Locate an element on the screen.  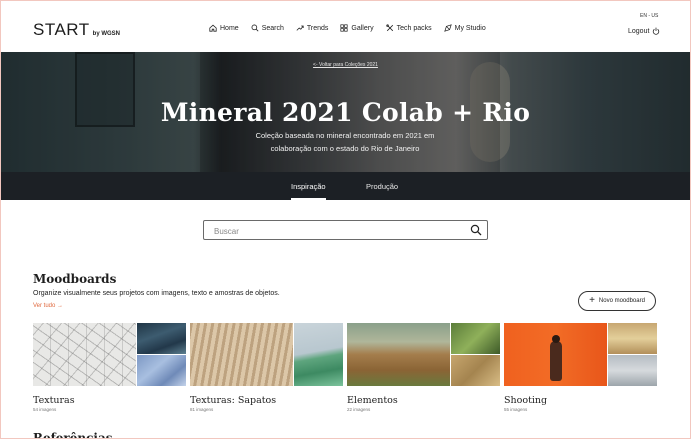
language-selector: EN - US is located at coordinates (649, 16).